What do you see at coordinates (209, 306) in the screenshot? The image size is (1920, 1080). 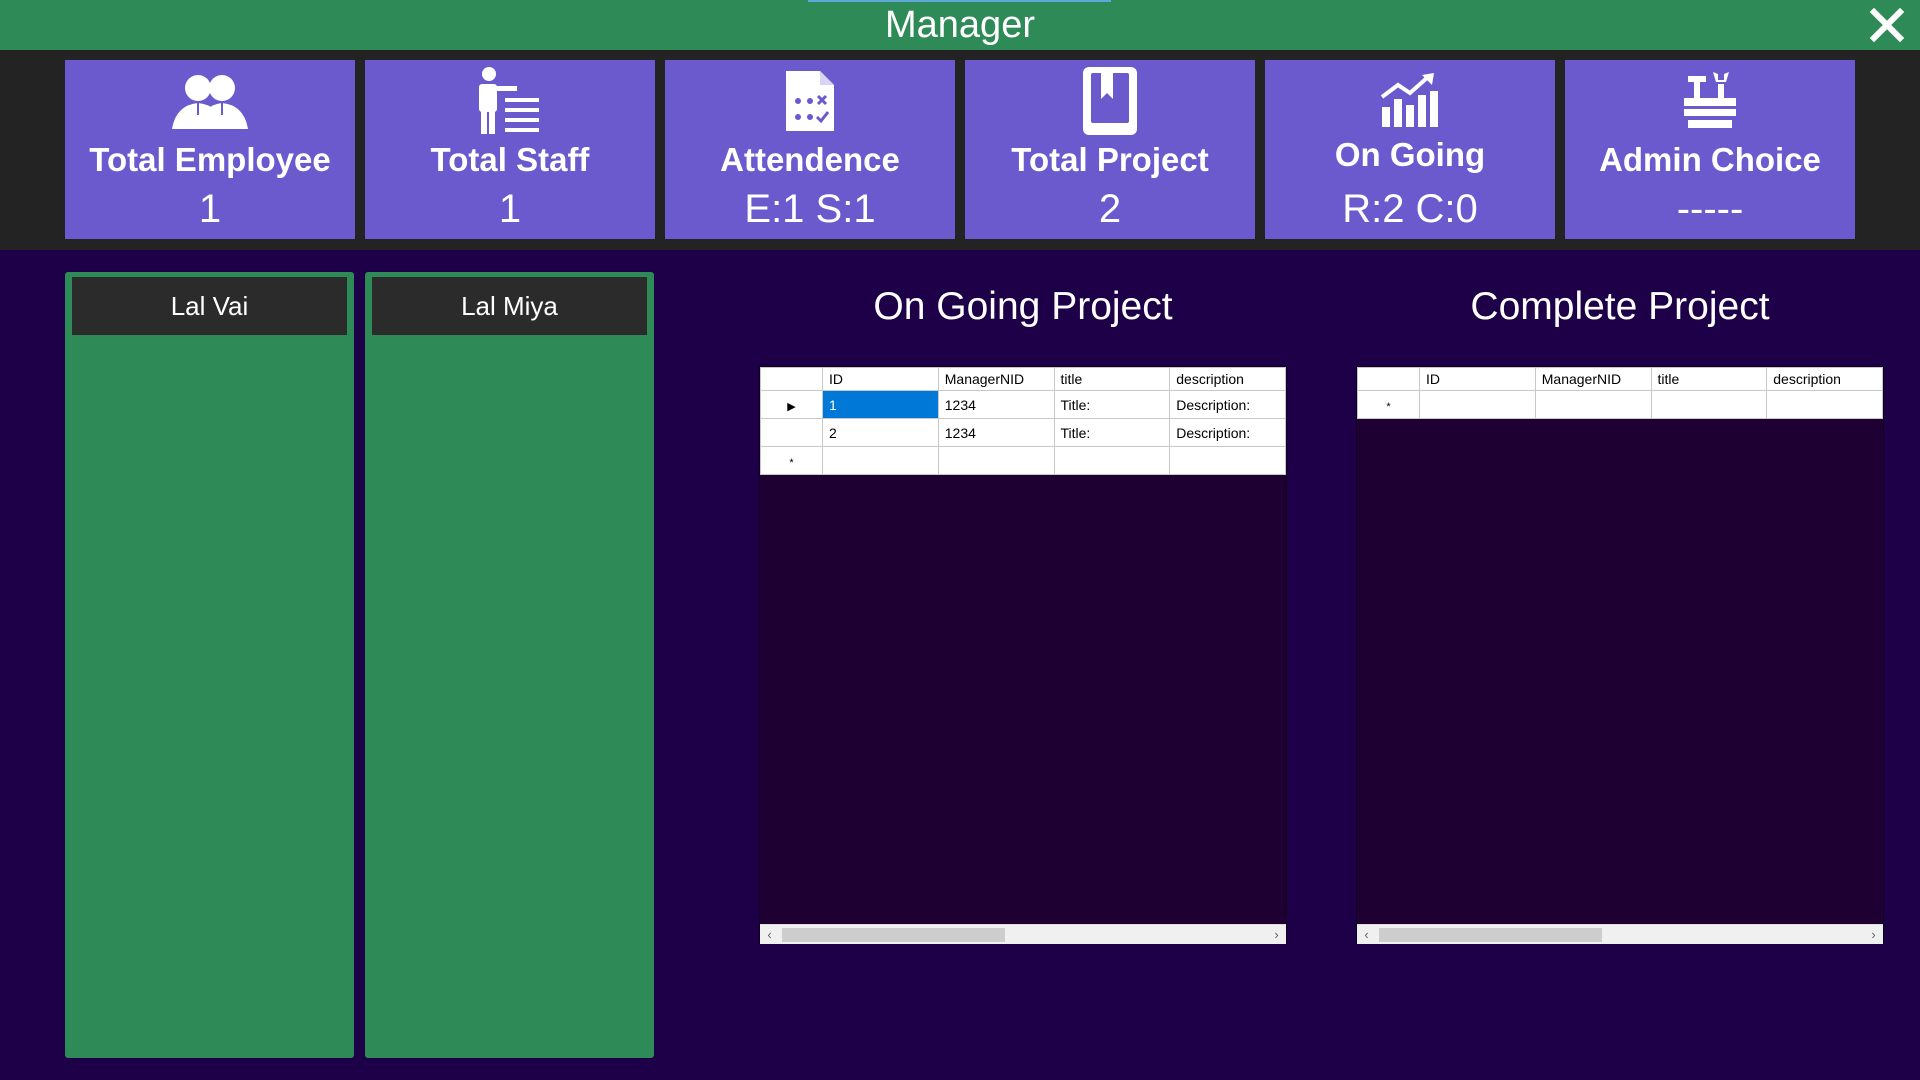 I see `employee-name: Lal Vai` at bounding box center [209, 306].